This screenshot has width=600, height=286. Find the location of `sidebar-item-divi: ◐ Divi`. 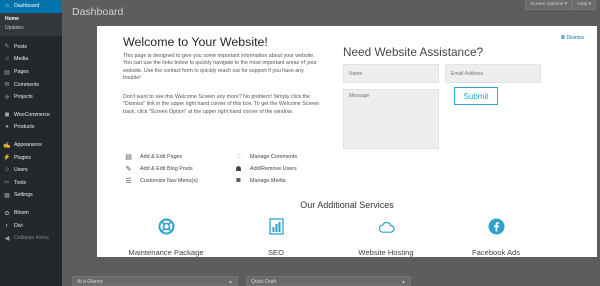

sidebar-item-divi: ◐ Divi is located at coordinates (31, 225).